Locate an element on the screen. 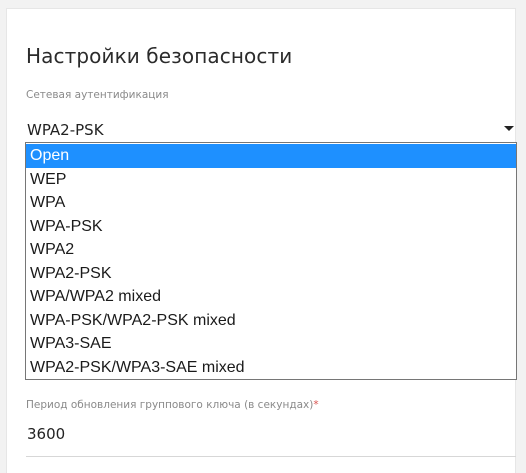 Image resolution: width=526 pixels, height=473 pixels. caret-down-icon is located at coordinates (509, 128).